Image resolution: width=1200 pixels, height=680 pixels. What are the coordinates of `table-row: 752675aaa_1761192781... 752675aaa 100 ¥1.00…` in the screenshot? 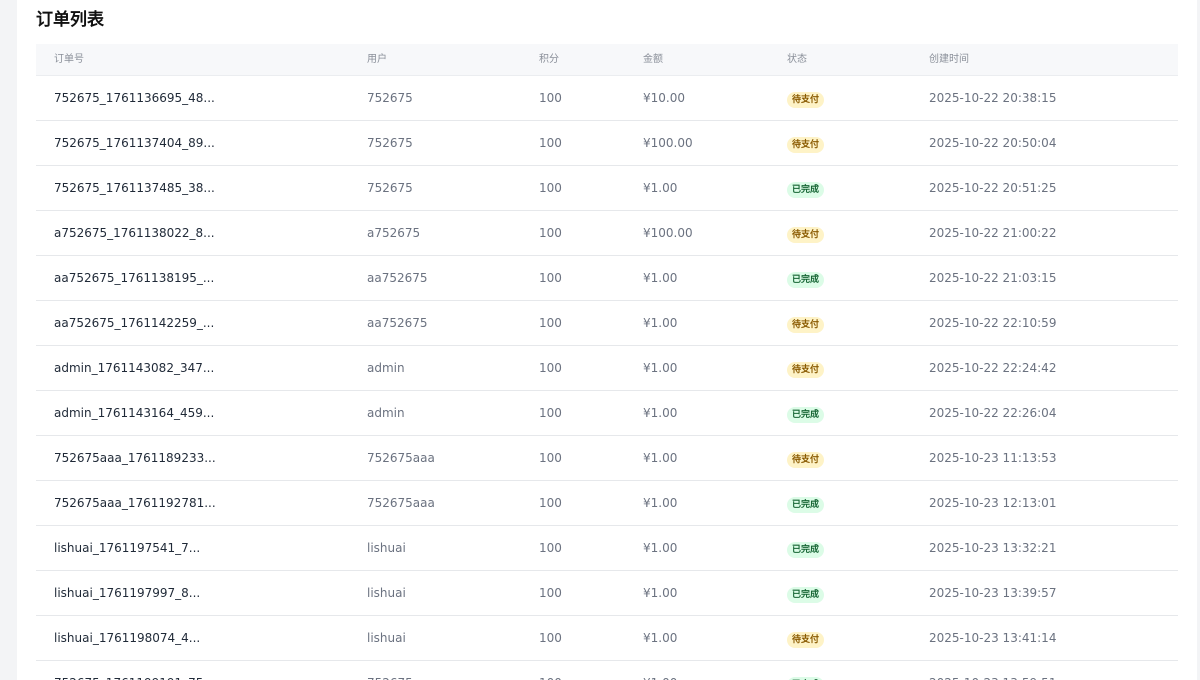 It's located at (607, 503).